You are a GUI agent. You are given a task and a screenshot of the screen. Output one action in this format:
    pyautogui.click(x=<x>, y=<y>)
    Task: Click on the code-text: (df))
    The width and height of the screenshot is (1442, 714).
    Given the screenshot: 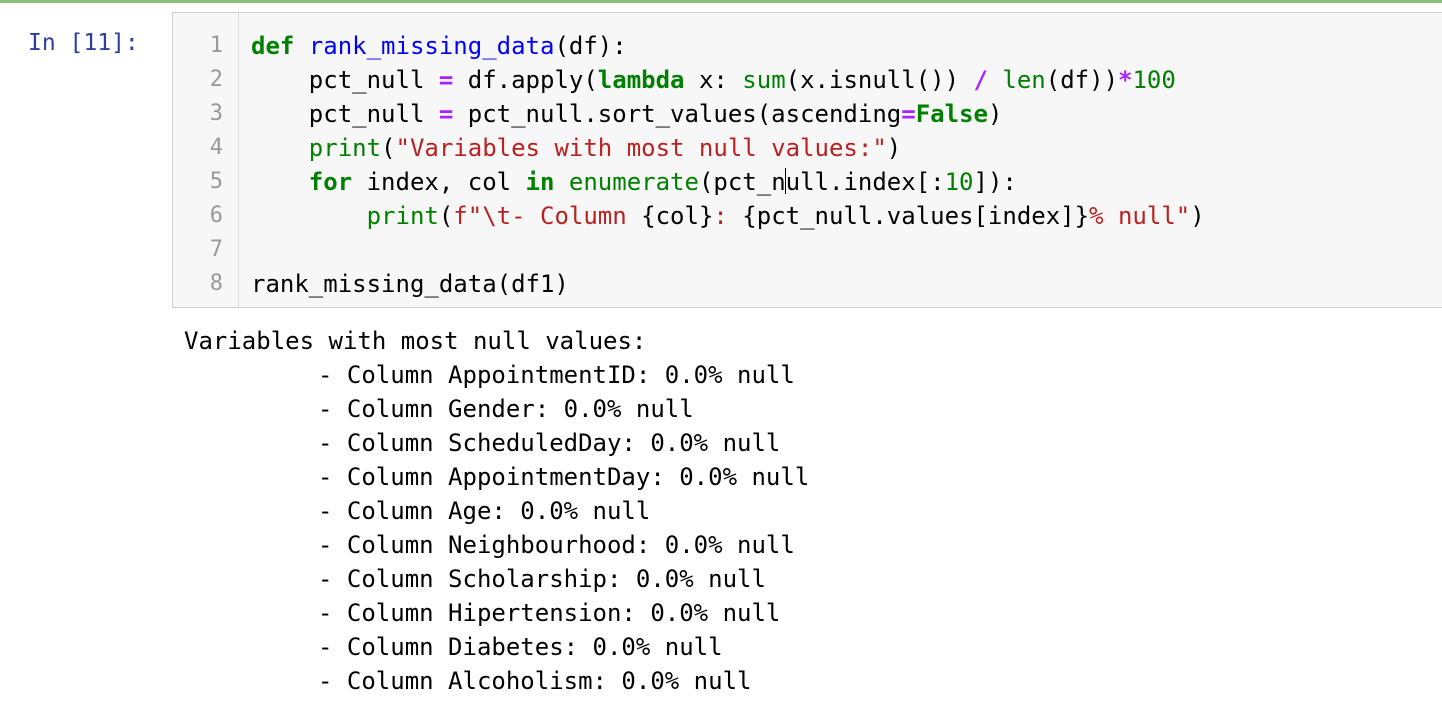 What is the action you would take?
    pyautogui.click(x=1082, y=80)
    